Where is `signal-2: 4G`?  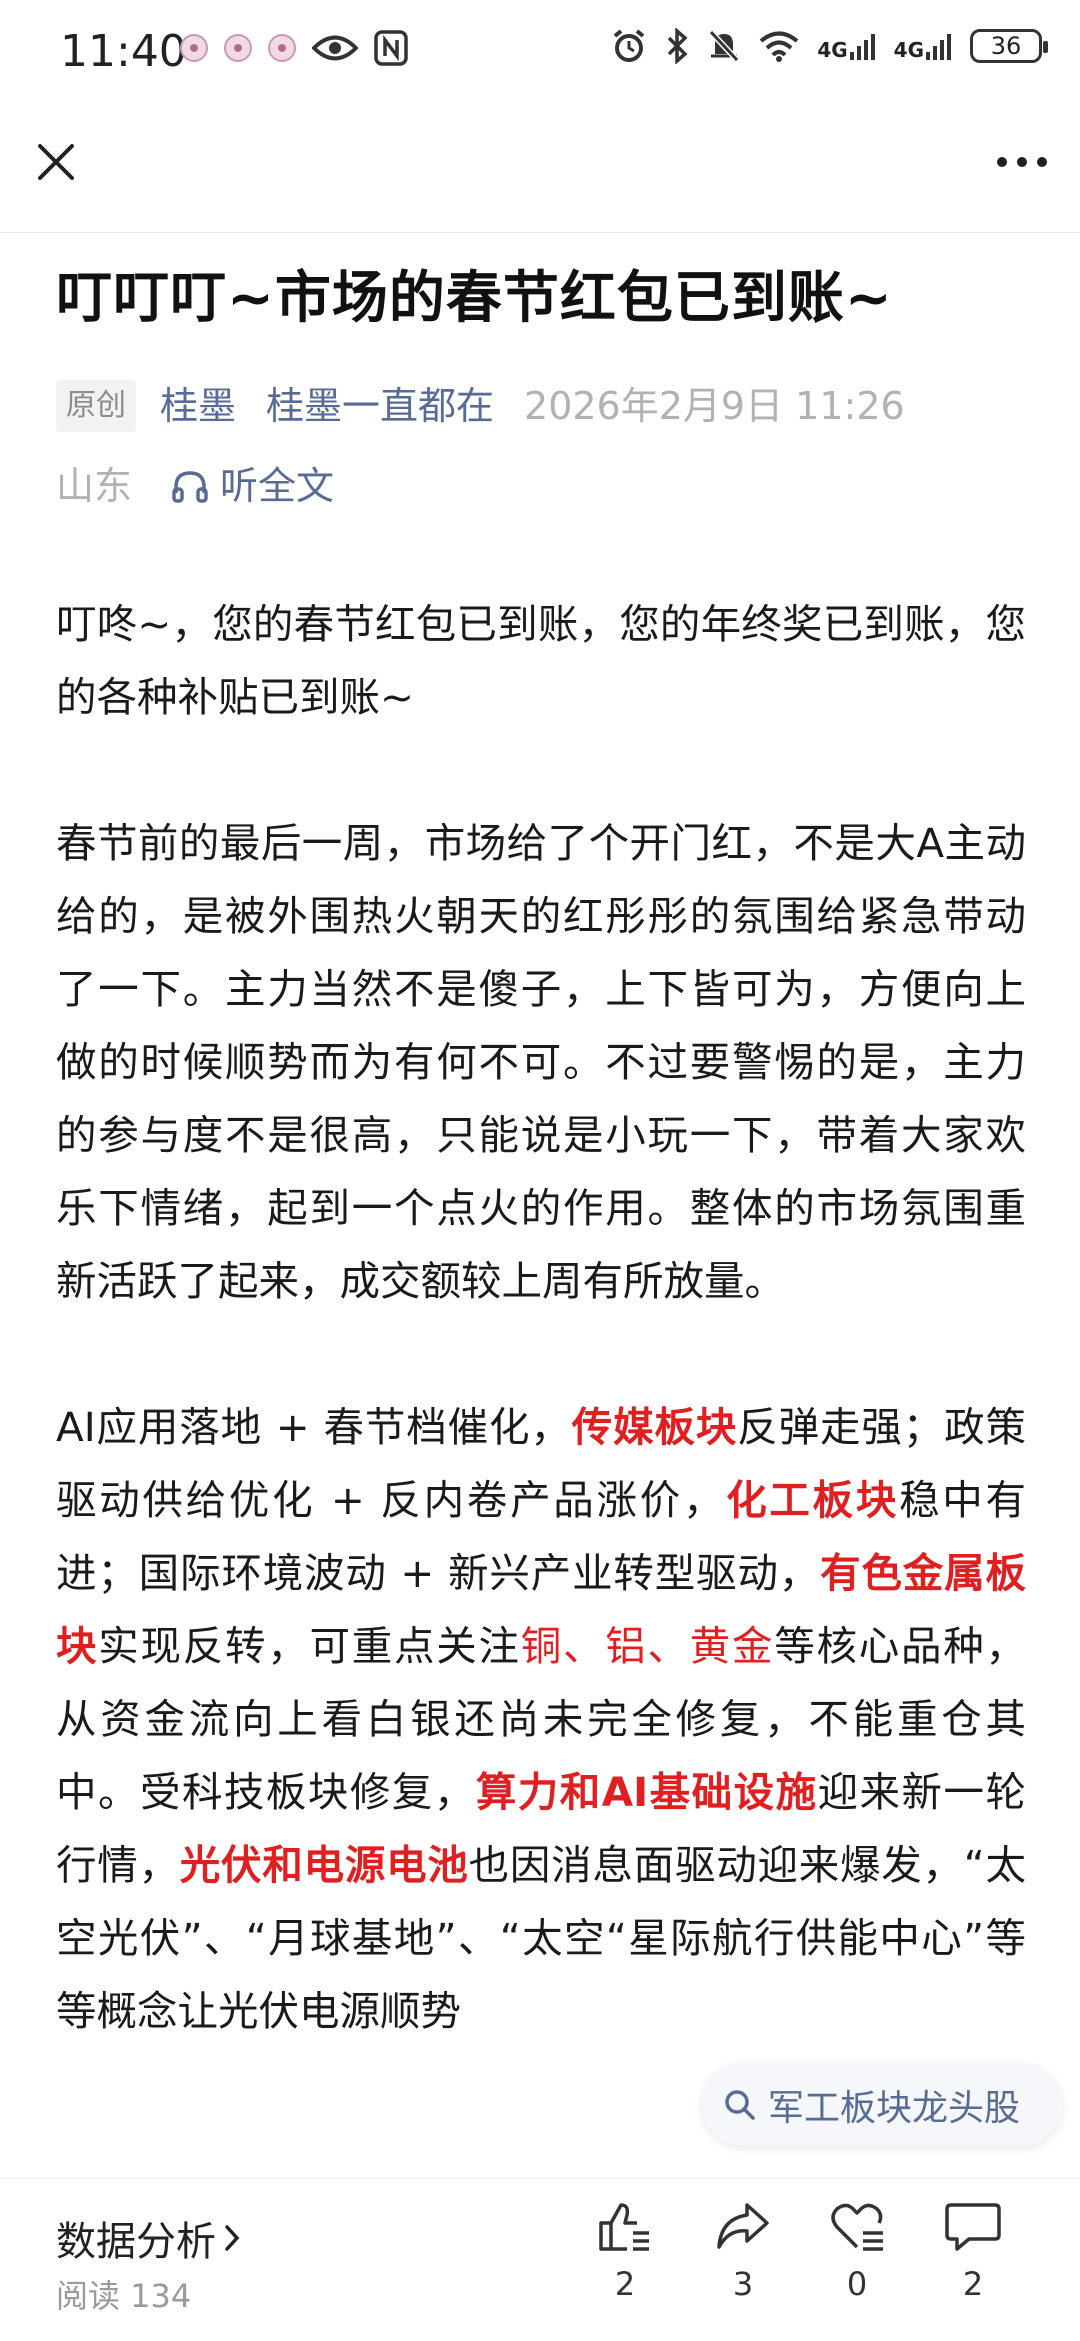
signal-2: 4G is located at coordinates (923, 46).